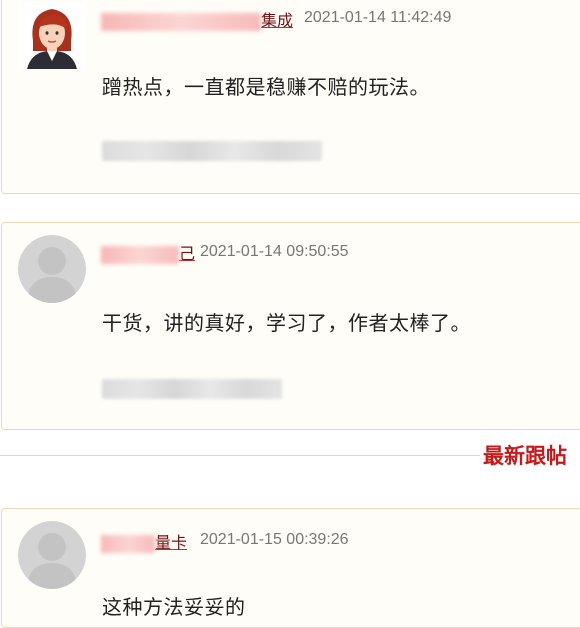 The height and width of the screenshot is (628, 580). I want to click on comment-text: 蹭热点，一直都是稳赚不赔的玩法。, so click(266, 87).